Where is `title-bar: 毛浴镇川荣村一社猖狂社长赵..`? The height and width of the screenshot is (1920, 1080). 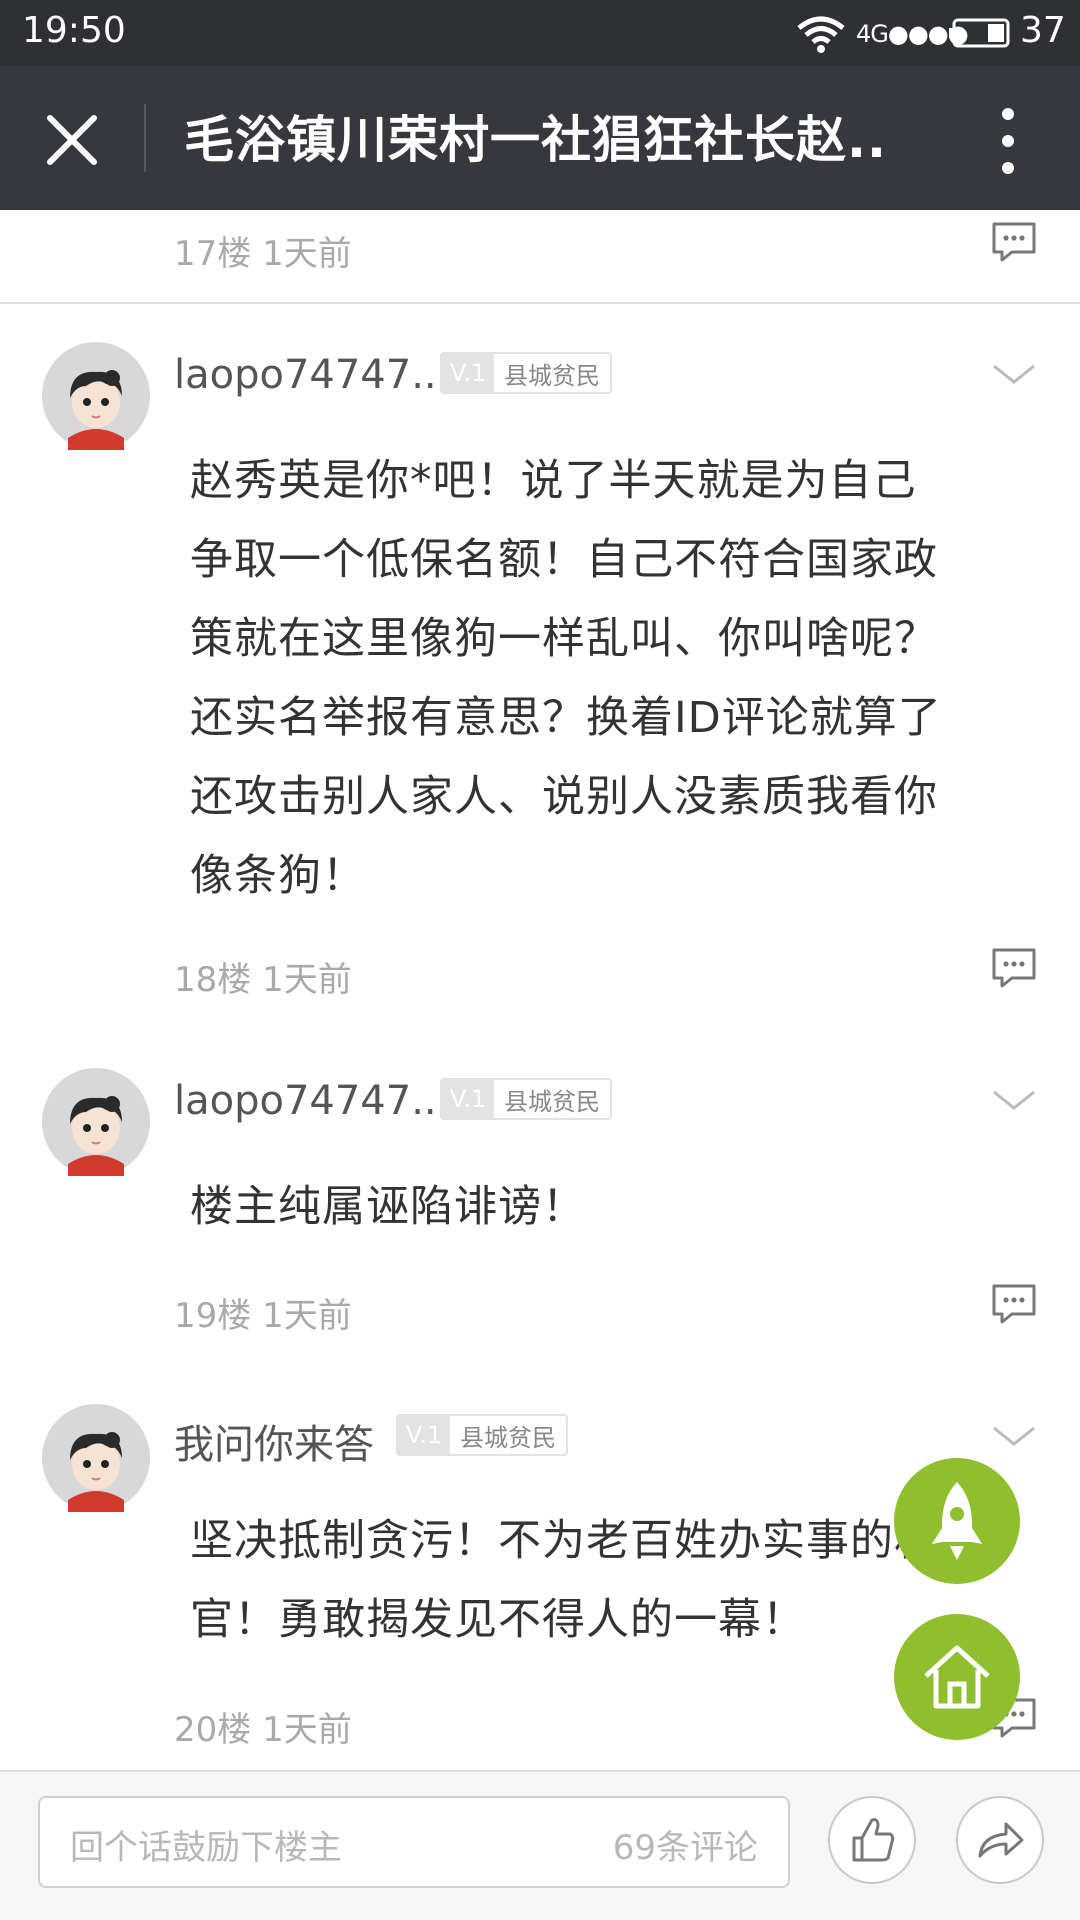 title-bar: 毛浴镇川荣村一社猖狂社长赵.. is located at coordinates (540, 138).